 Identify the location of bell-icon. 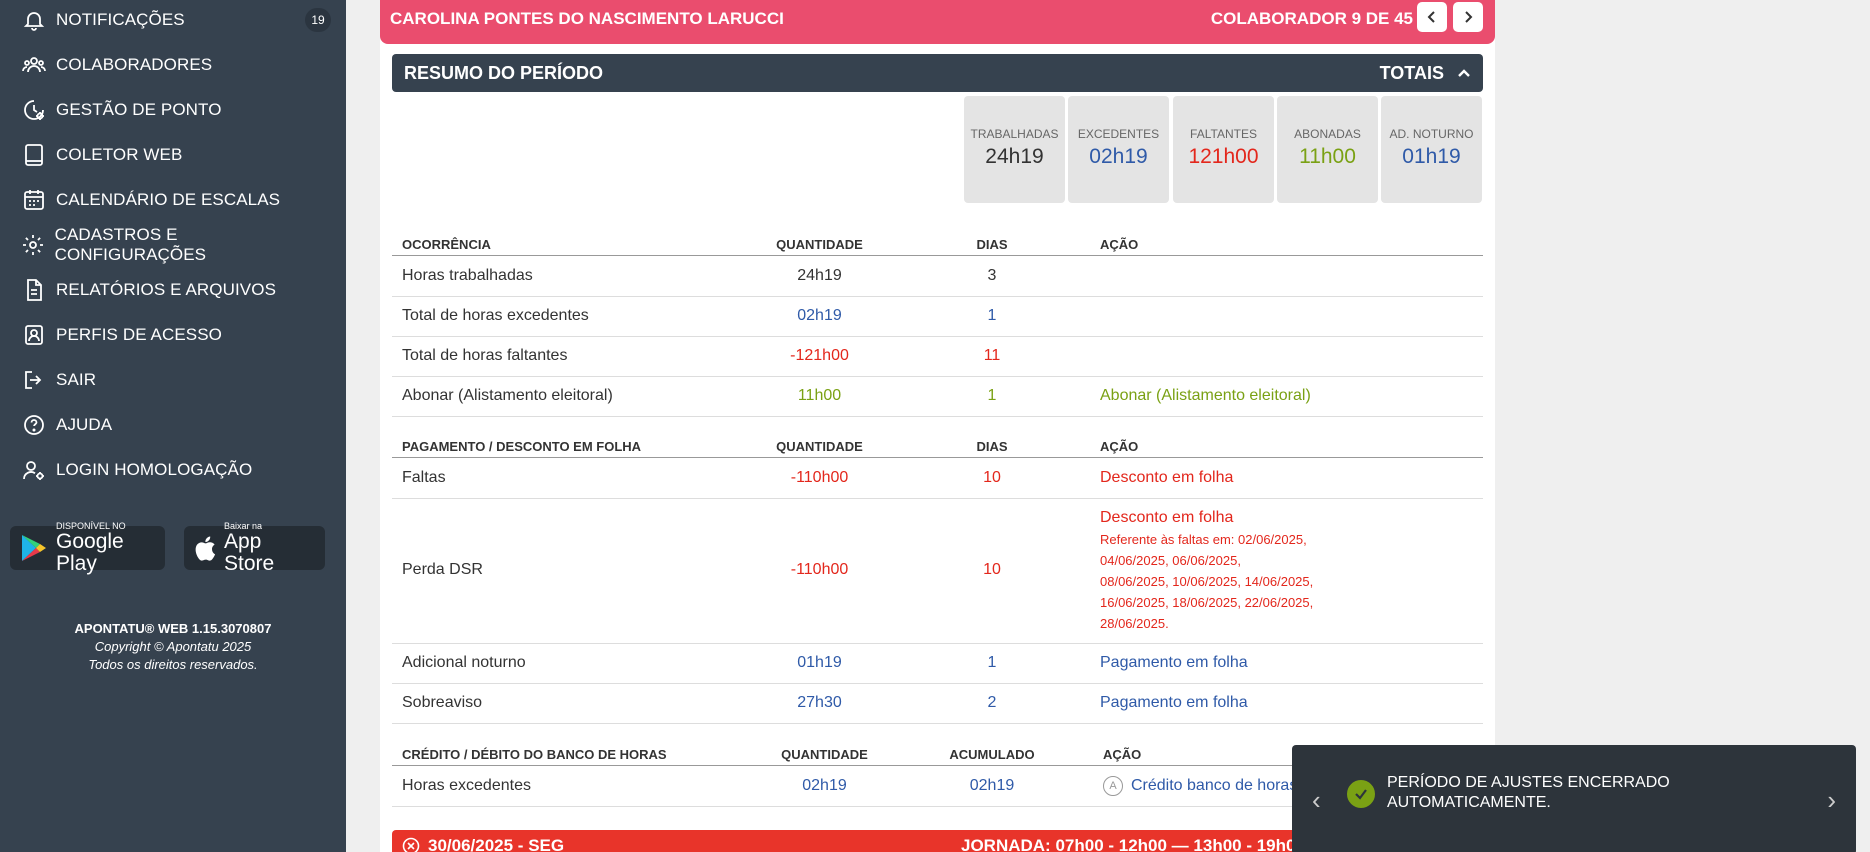
(34, 20).